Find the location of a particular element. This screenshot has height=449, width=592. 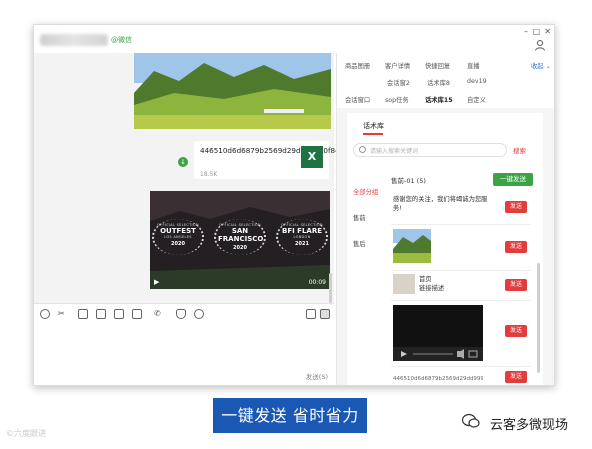

watermark: ©六度跟进 is located at coordinates (26, 433).